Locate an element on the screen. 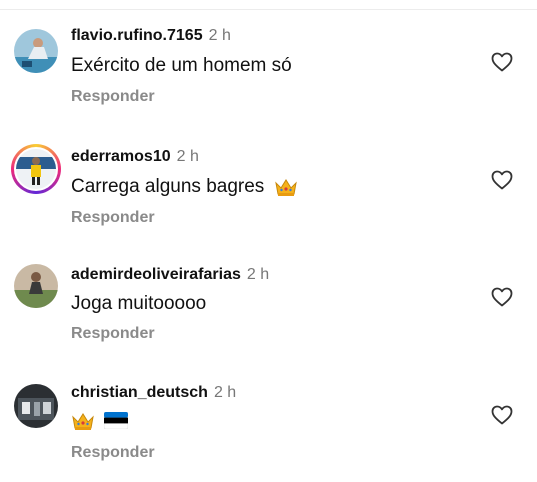  username: christian_deutsch is located at coordinates (139, 392).